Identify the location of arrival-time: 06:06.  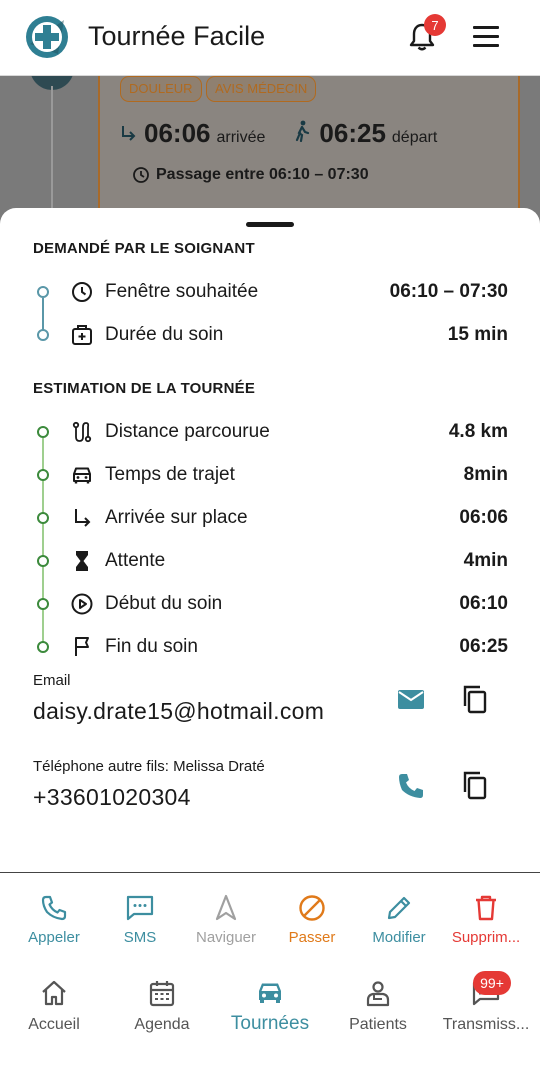
(177, 133).